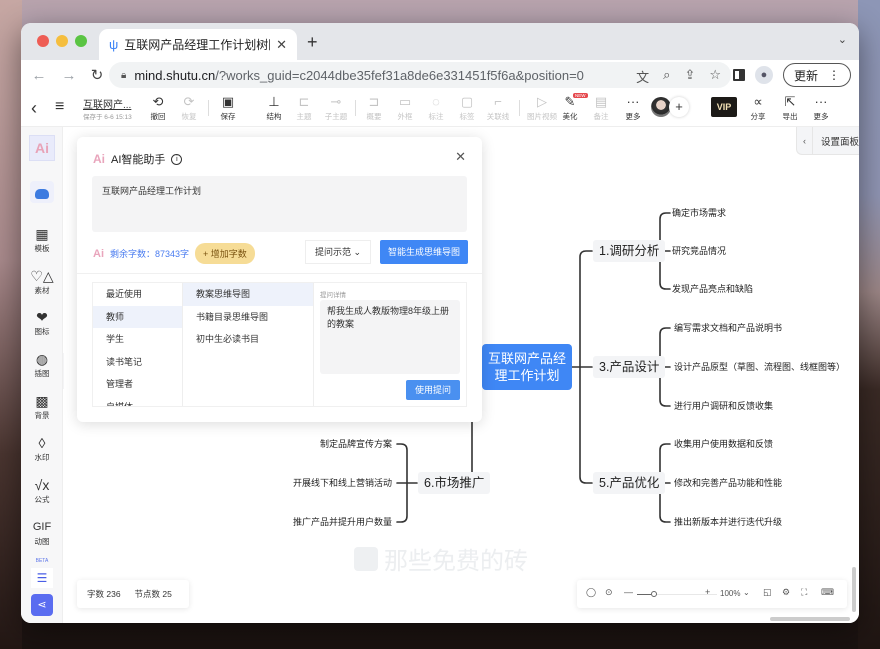 The image size is (880, 649). Describe the element at coordinates (689, 76) in the screenshot. I see `share-page-icon: ⇪` at that location.